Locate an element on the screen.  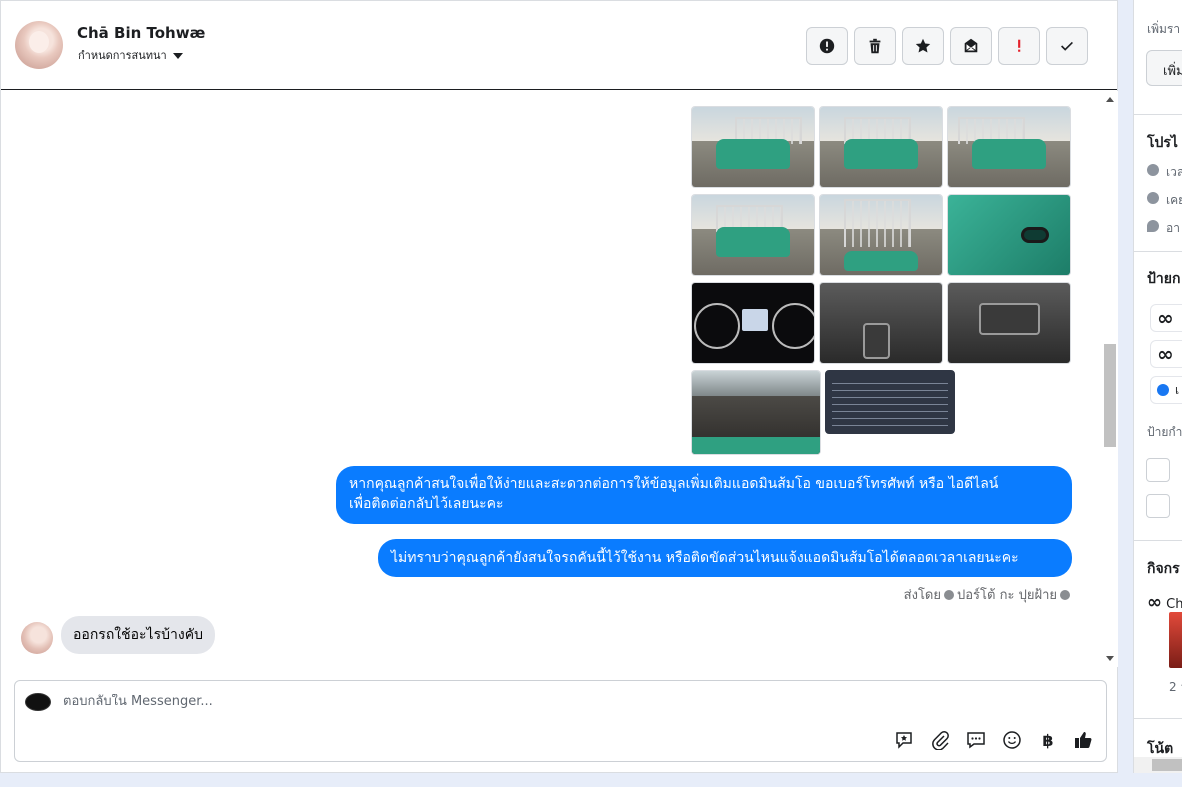
add-caption: เพิ่มรา is located at coordinates (1164, 29).